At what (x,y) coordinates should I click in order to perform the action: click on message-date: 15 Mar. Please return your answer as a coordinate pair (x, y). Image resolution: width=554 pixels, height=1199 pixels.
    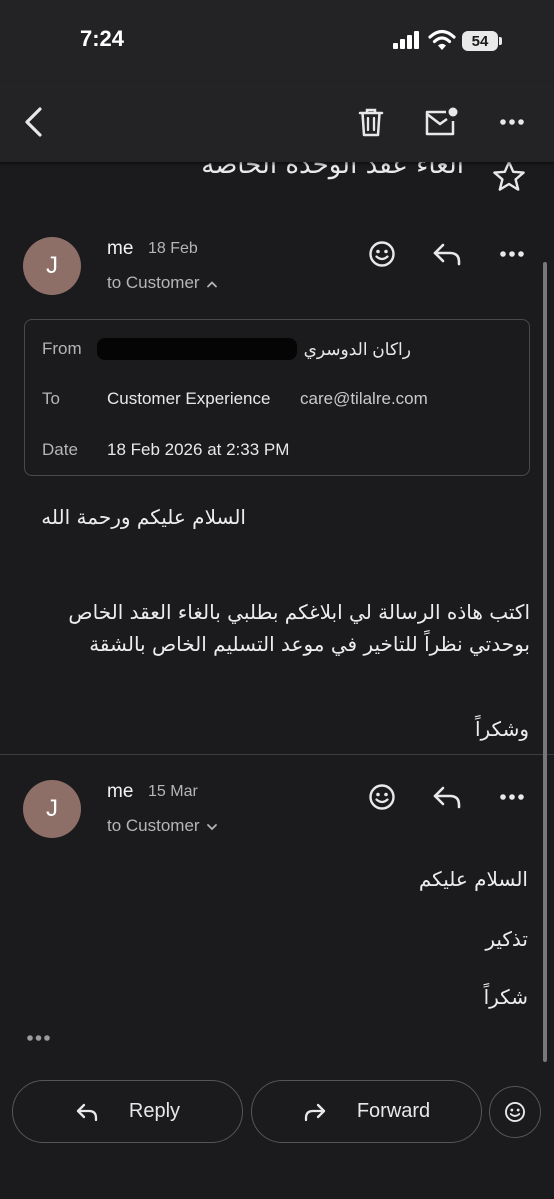
    Looking at the image, I should click on (173, 791).